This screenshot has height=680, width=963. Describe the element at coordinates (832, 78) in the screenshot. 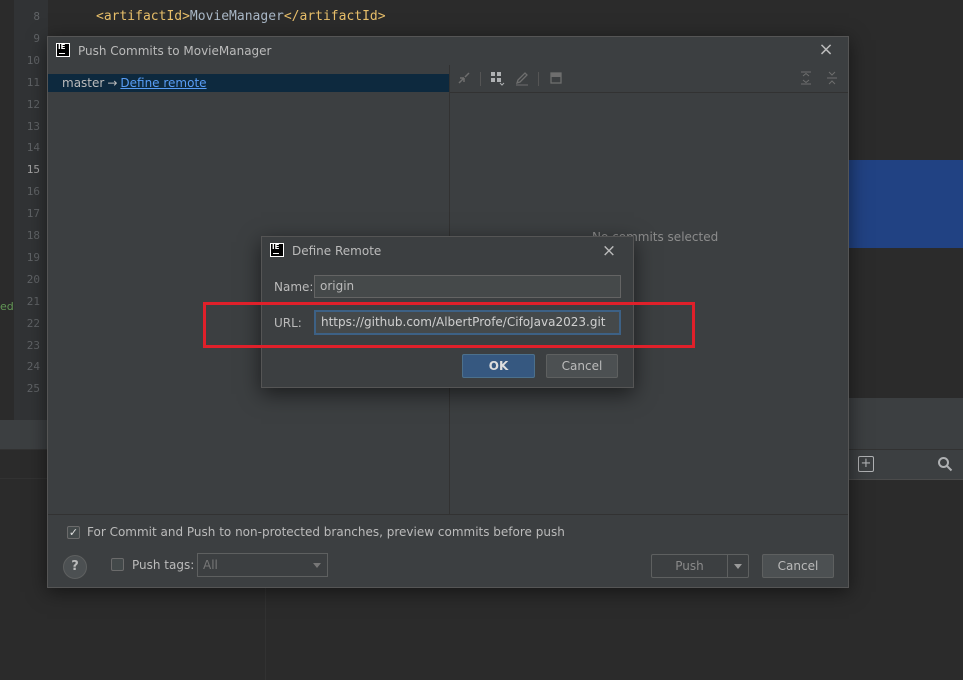

I see `collapse-all-icon` at that location.